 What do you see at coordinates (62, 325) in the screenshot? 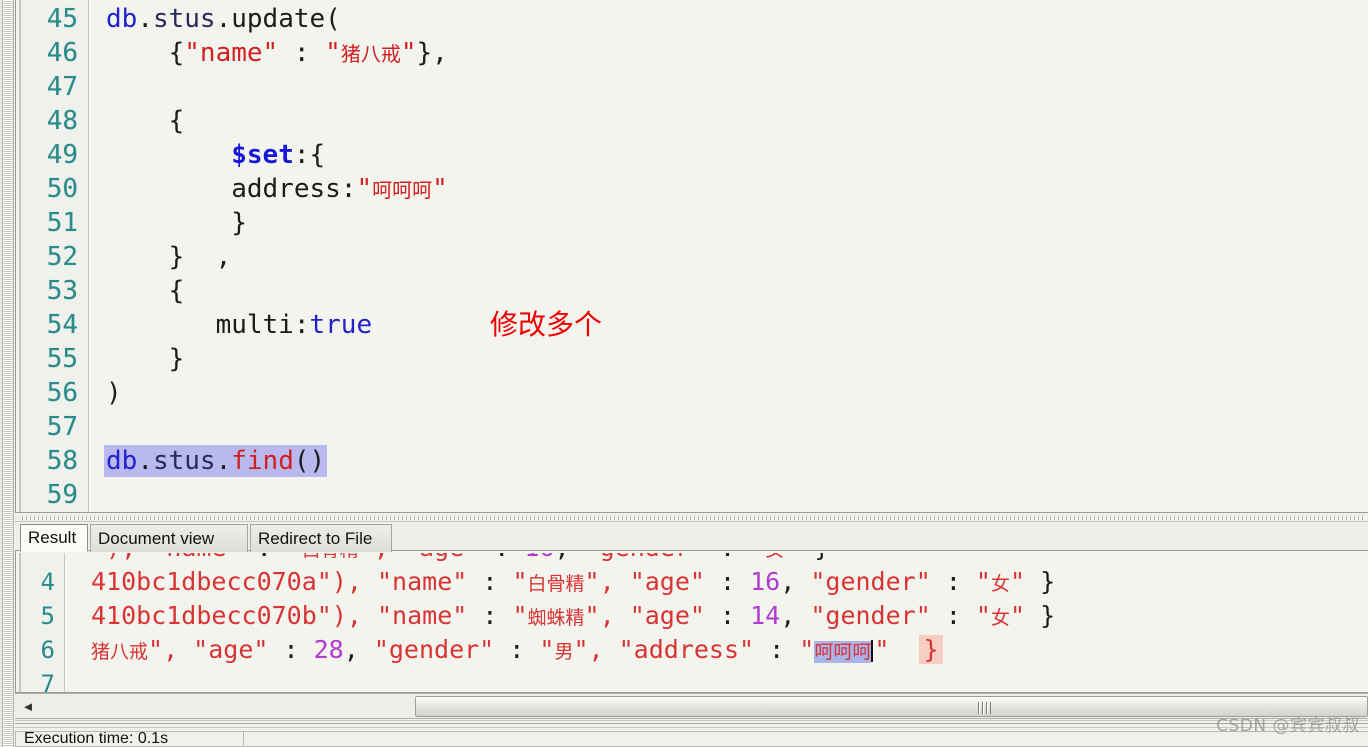
I see `editor-line-number: 54` at bounding box center [62, 325].